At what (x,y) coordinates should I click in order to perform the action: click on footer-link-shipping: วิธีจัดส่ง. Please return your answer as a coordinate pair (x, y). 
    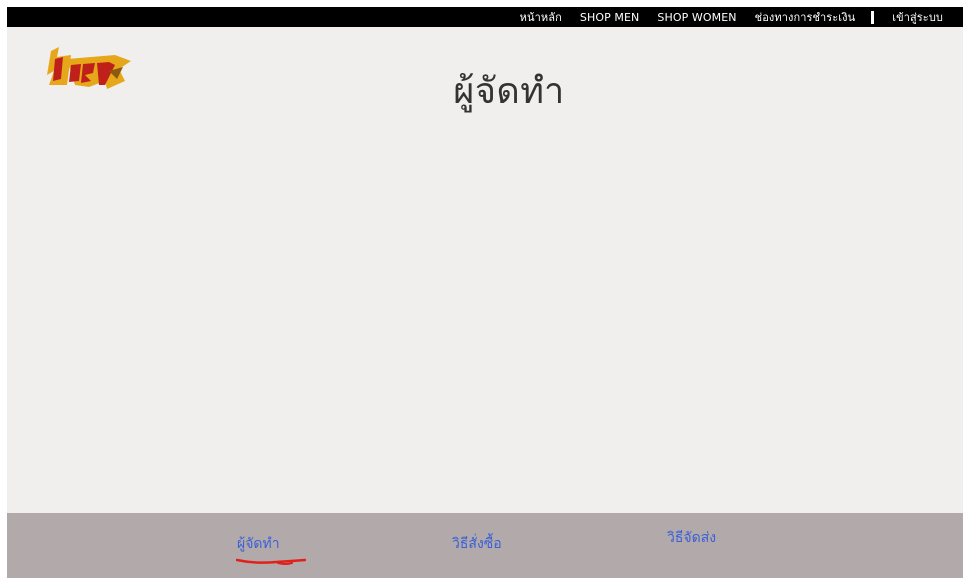
    Looking at the image, I should click on (691, 538).